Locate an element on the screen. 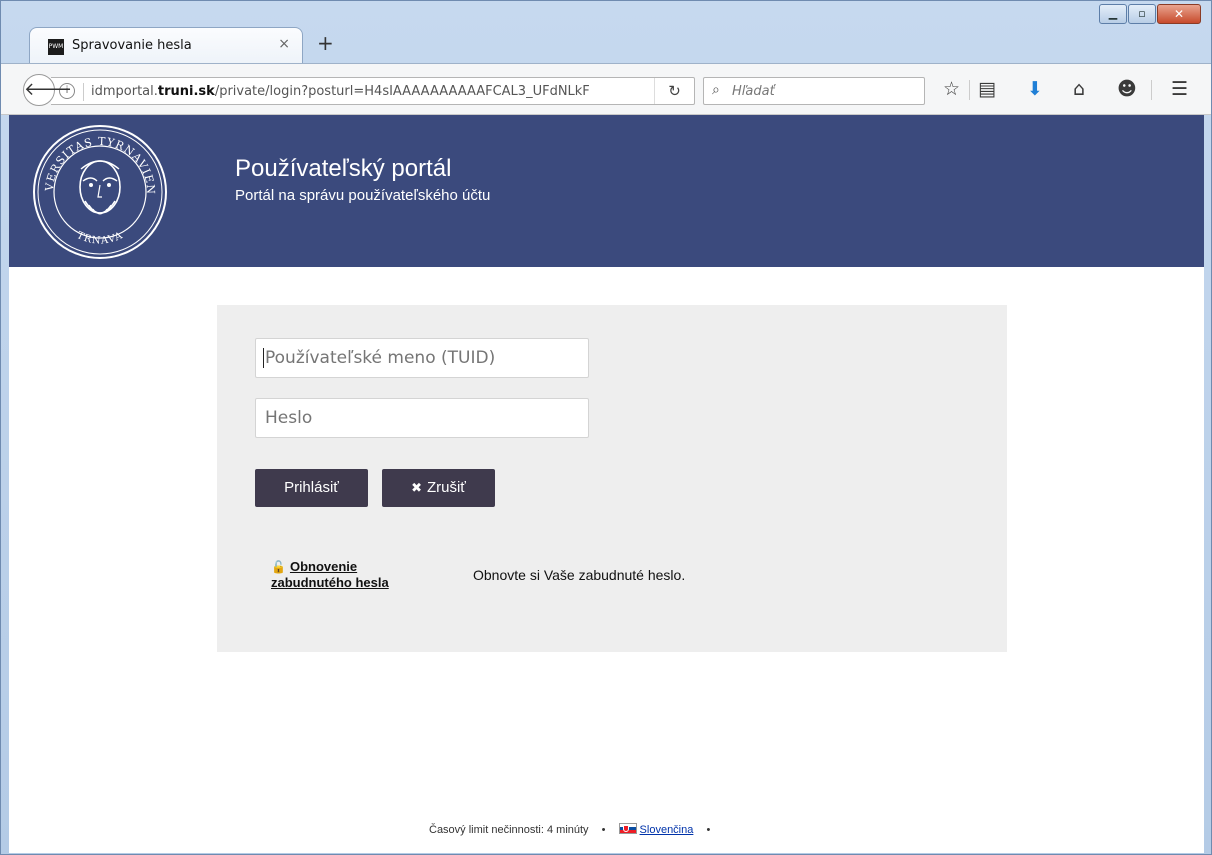 The image size is (1212, 855). tab-title: Spravovanie hesla is located at coordinates (132, 45).